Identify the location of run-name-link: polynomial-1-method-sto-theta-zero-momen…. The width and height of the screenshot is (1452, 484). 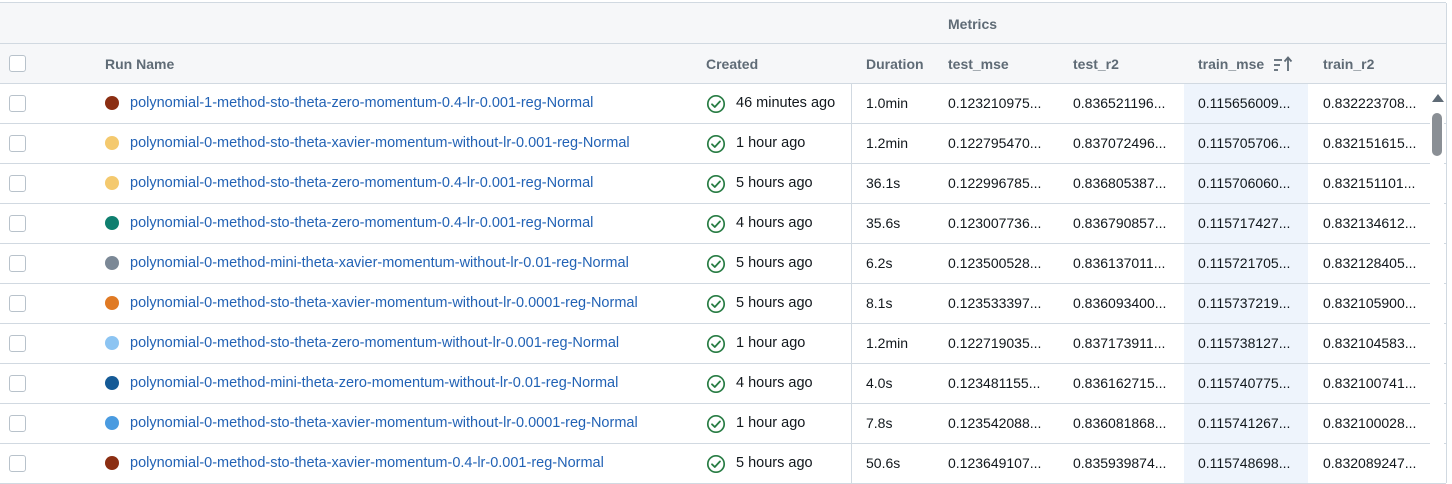
(361, 103).